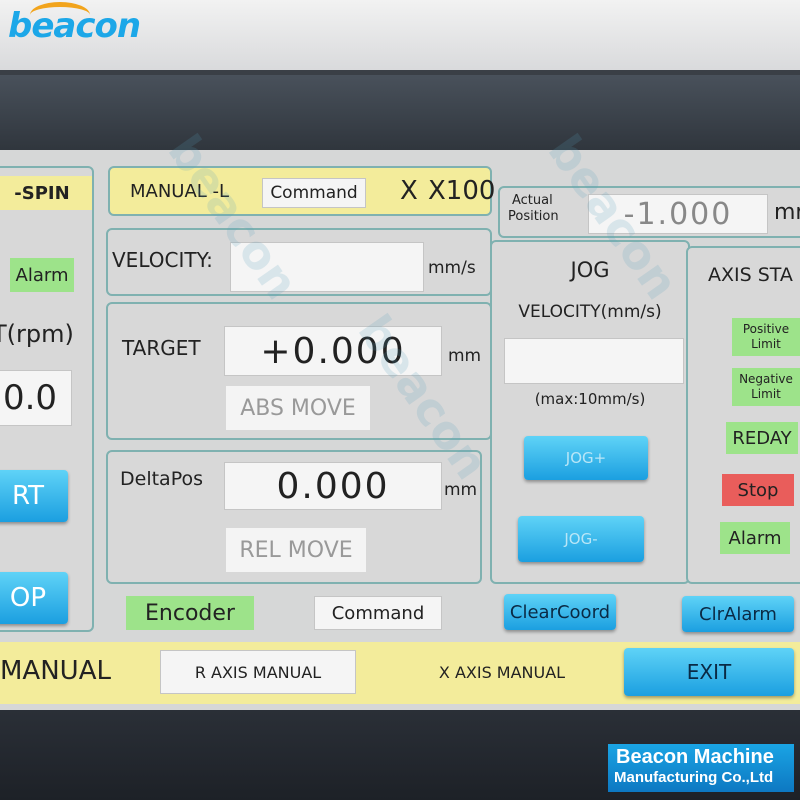  I want to click on actual-position-unit: mr, so click(787, 212).